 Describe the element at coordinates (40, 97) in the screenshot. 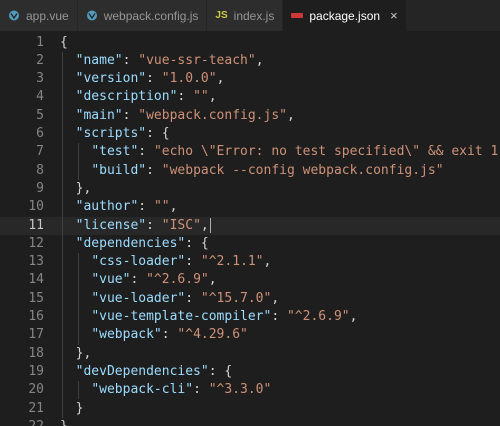

I see `line-number: 4` at that location.